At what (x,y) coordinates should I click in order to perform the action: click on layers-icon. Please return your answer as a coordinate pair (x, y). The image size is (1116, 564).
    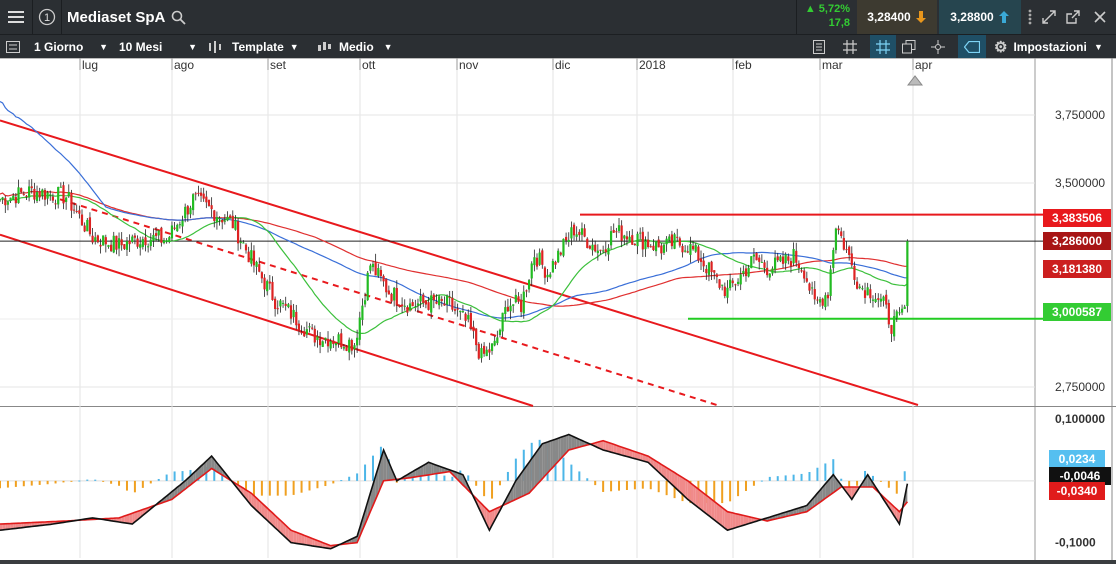
    Looking at the image, I should click on (913, 47).